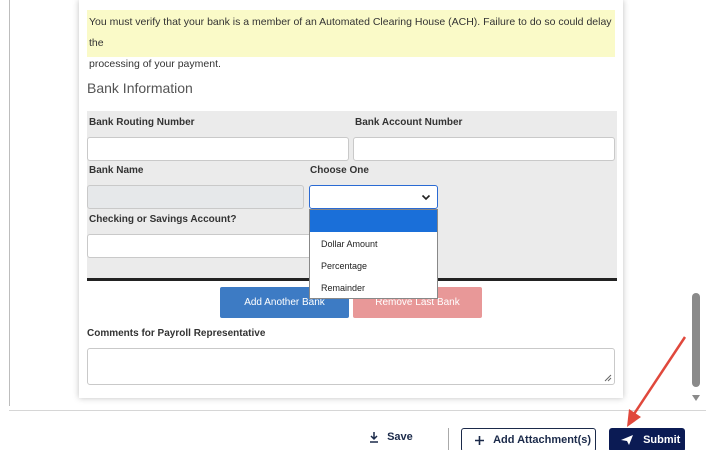 The image size is (706, 450). What do you see at coordinates (9, 203) in the screenshot?
I see `left-divider` at bounding box center [9, 203].